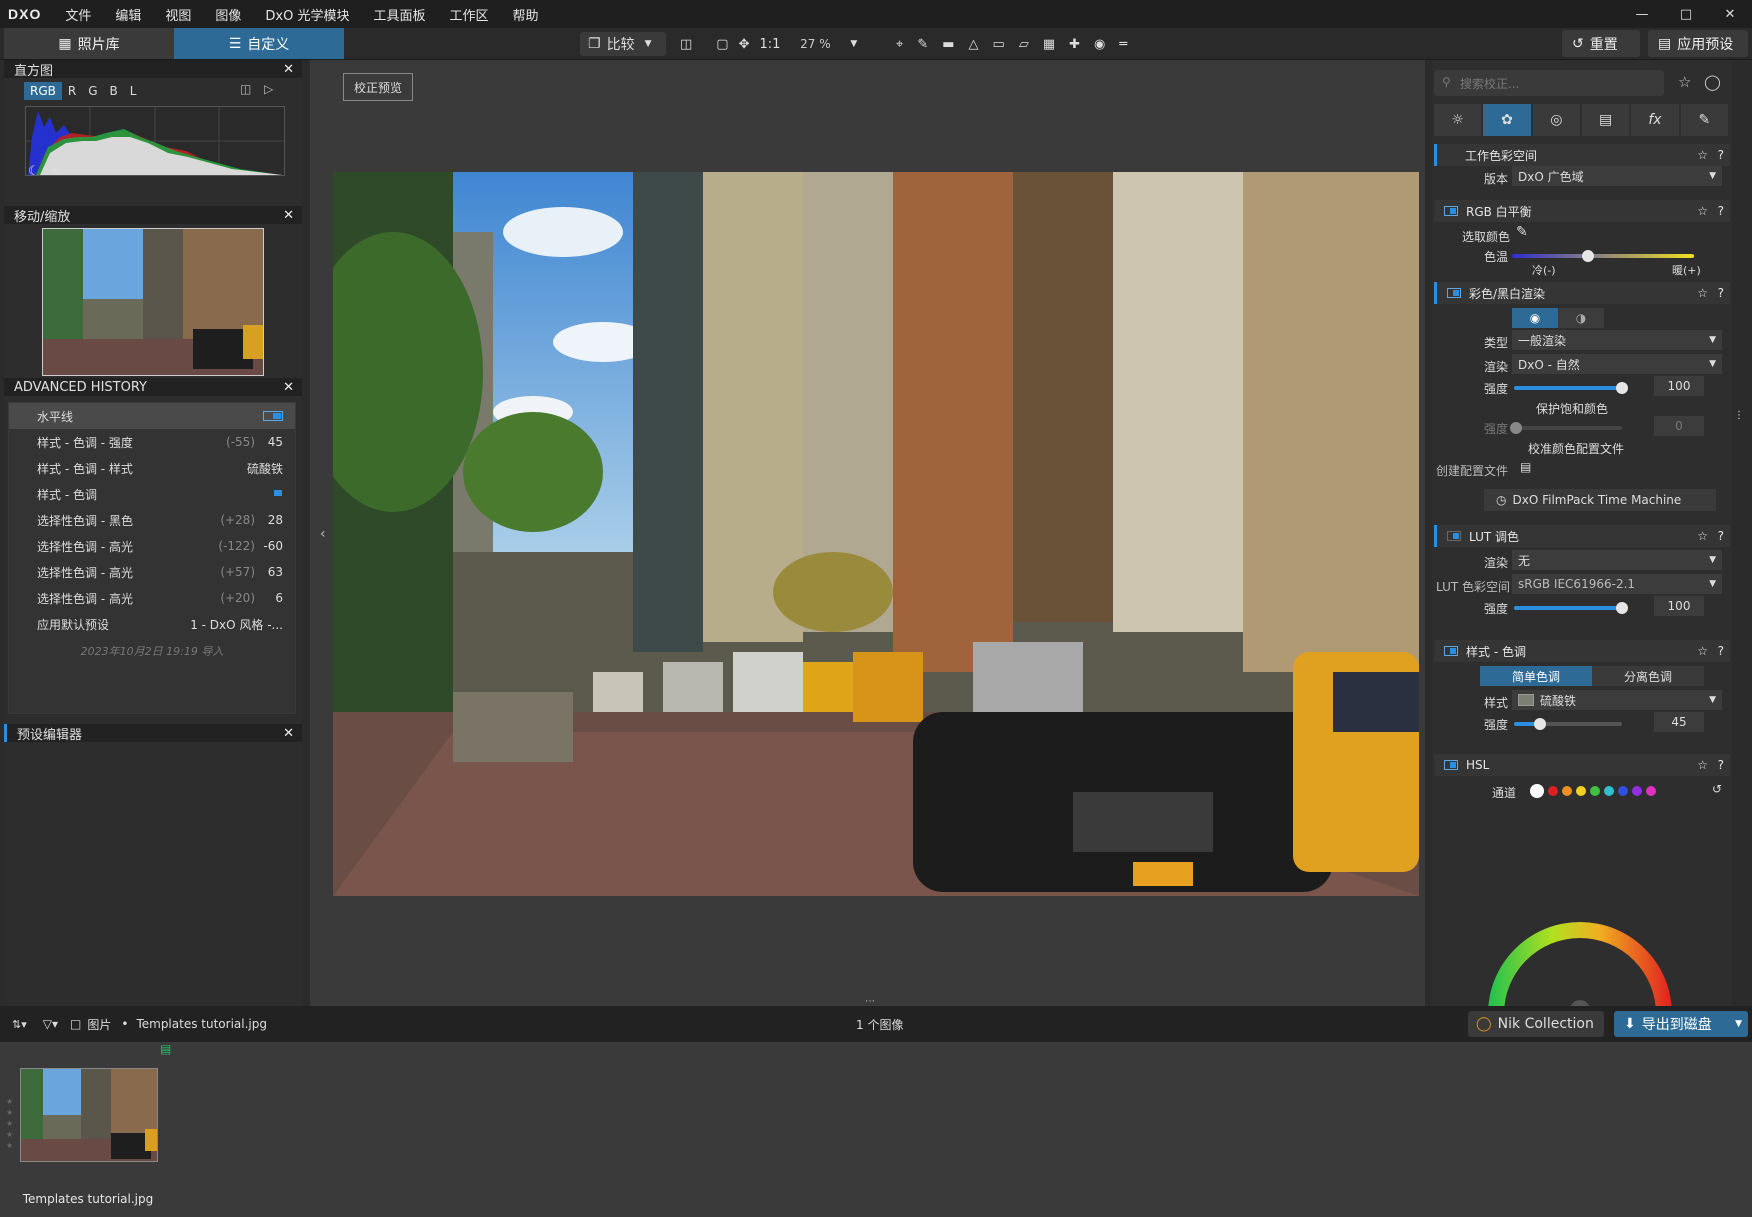  What do you see at coordinates (1717, 789) in the screenshot?
I see `reset-hsl-icon: ↺` at bounding box center [1717, 789].